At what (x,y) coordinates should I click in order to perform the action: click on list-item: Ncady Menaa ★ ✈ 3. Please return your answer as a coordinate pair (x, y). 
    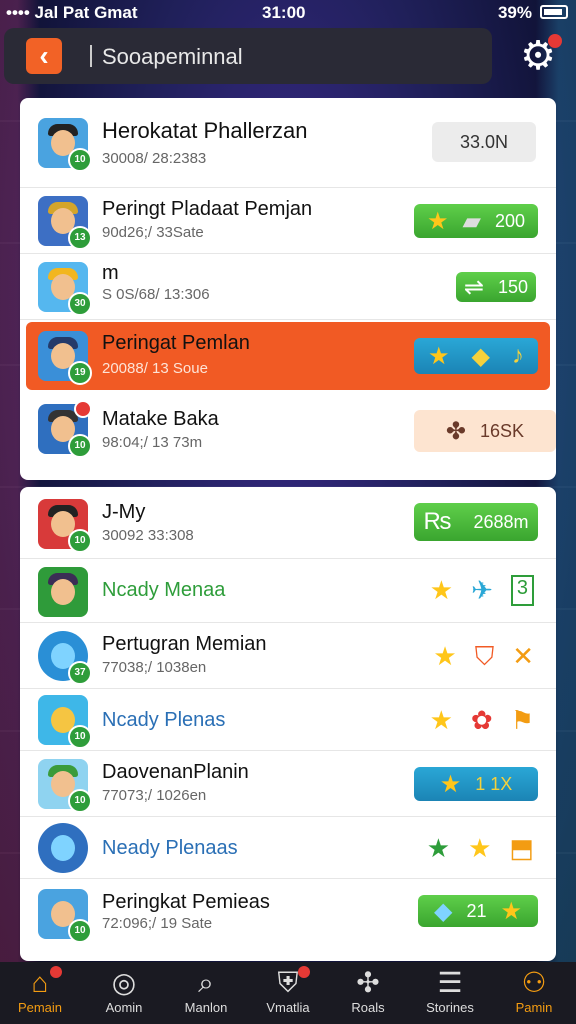
    Looking at the image, I should click on (288, 591).